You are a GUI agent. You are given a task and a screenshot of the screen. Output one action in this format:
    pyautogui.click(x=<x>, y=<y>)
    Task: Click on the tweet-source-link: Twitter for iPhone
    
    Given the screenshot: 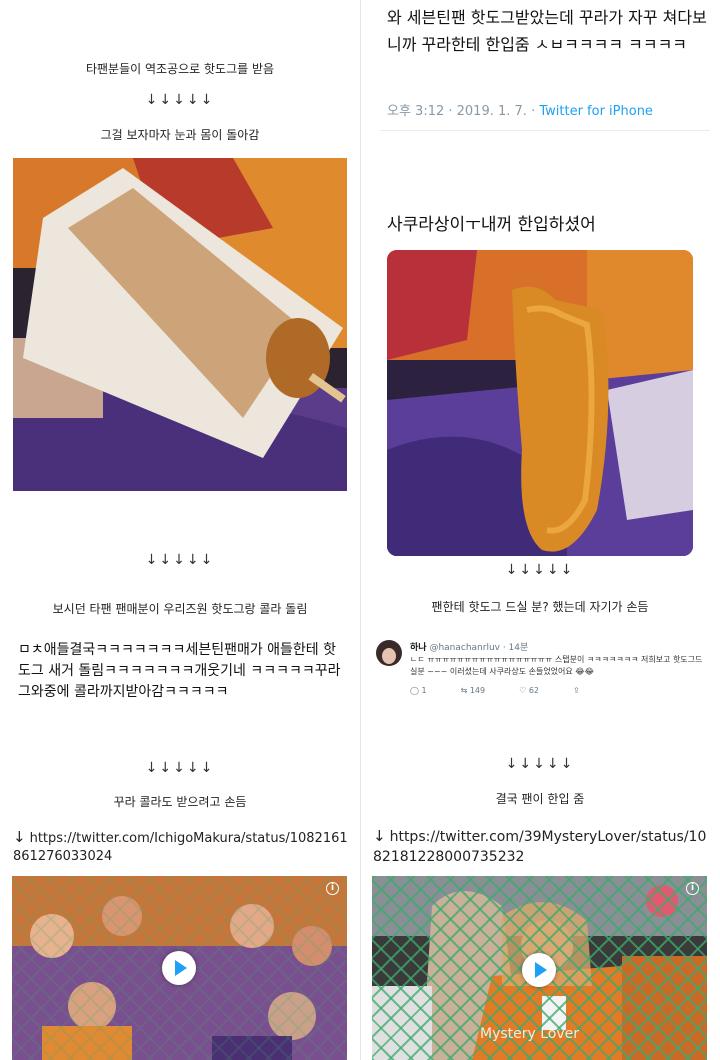 What is the action you would take?
    pyautogui.click(x=596, y=111)
    